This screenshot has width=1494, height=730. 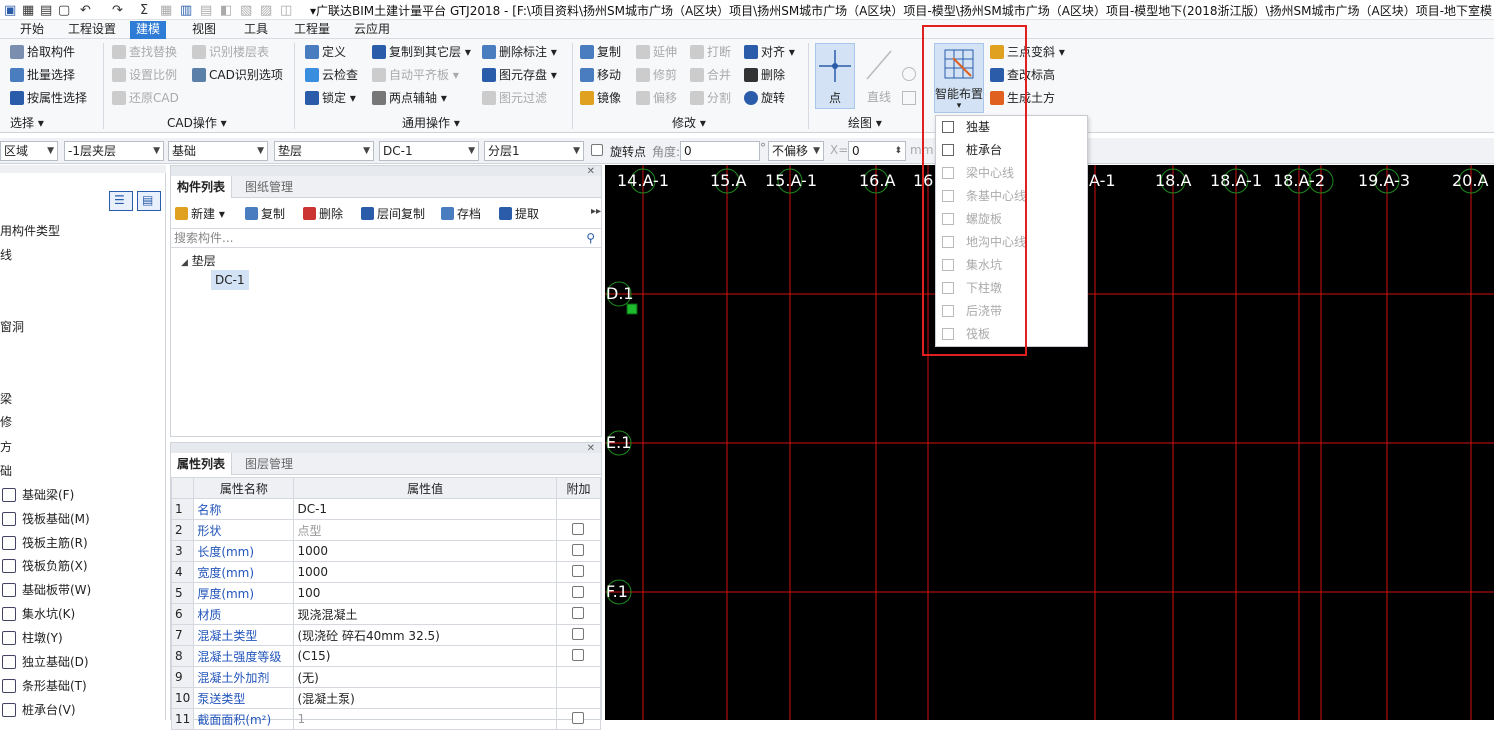 What do you see at coordinates (1022, 75) in the screenshot?
I see `check-elevation-button: 查改标高` at bounding box center [1022, 75].